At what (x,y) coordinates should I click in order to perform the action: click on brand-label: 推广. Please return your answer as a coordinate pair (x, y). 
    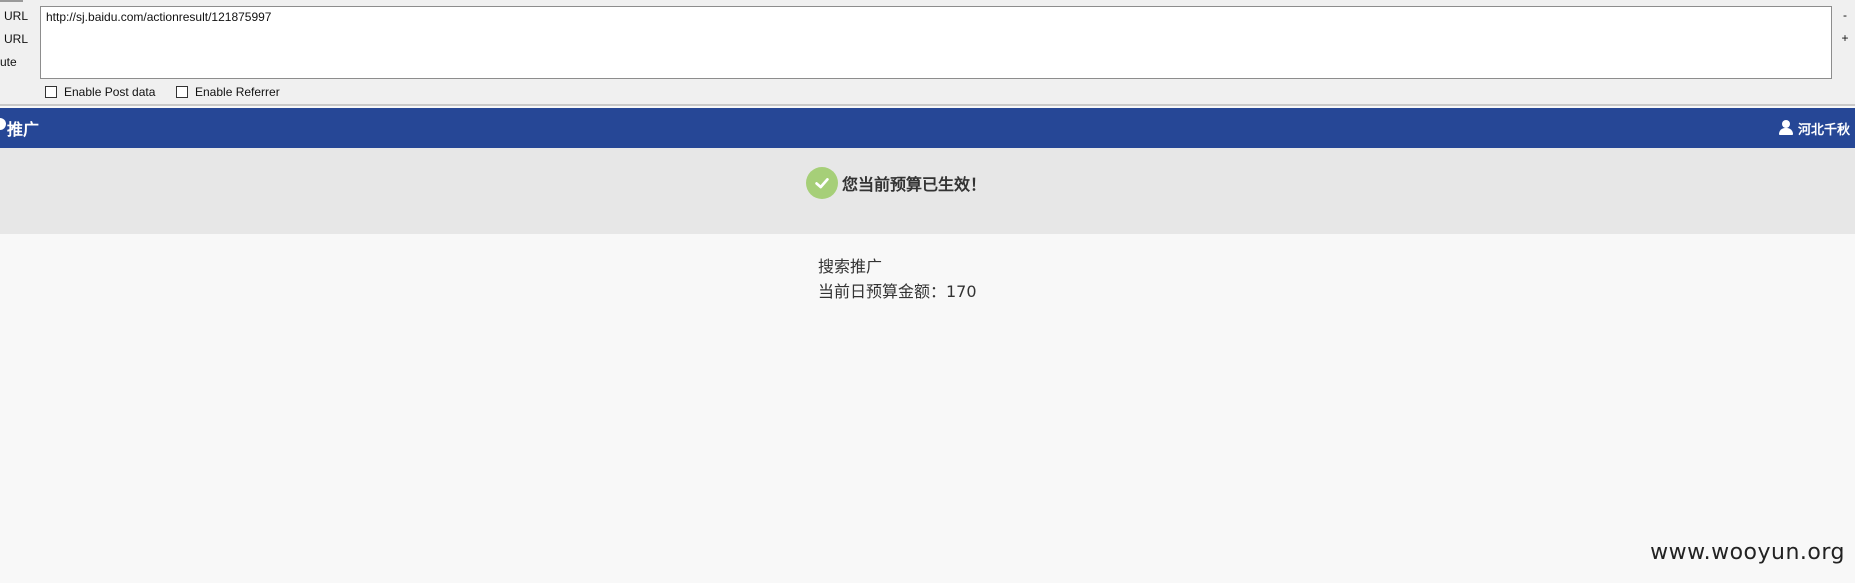
    Looking at the image, I should click on (23, 129).